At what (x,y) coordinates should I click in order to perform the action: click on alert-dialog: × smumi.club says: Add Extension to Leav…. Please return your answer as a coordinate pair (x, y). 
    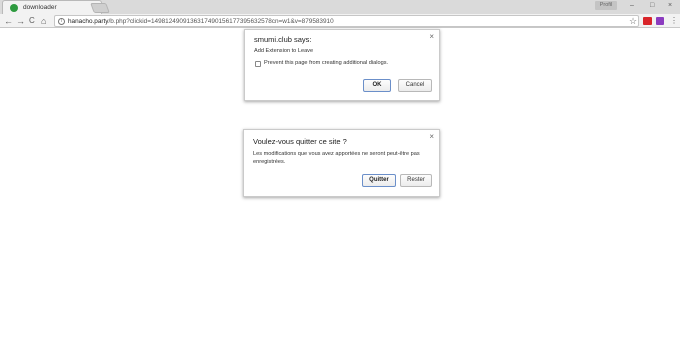
    Looking at the image, I should click on (342, 65).